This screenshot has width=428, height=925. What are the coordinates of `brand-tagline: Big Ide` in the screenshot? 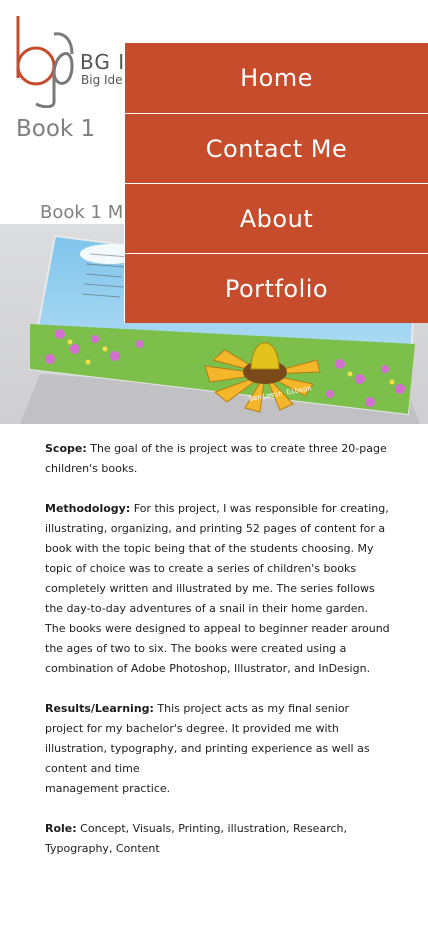 It's located at (102, 80).